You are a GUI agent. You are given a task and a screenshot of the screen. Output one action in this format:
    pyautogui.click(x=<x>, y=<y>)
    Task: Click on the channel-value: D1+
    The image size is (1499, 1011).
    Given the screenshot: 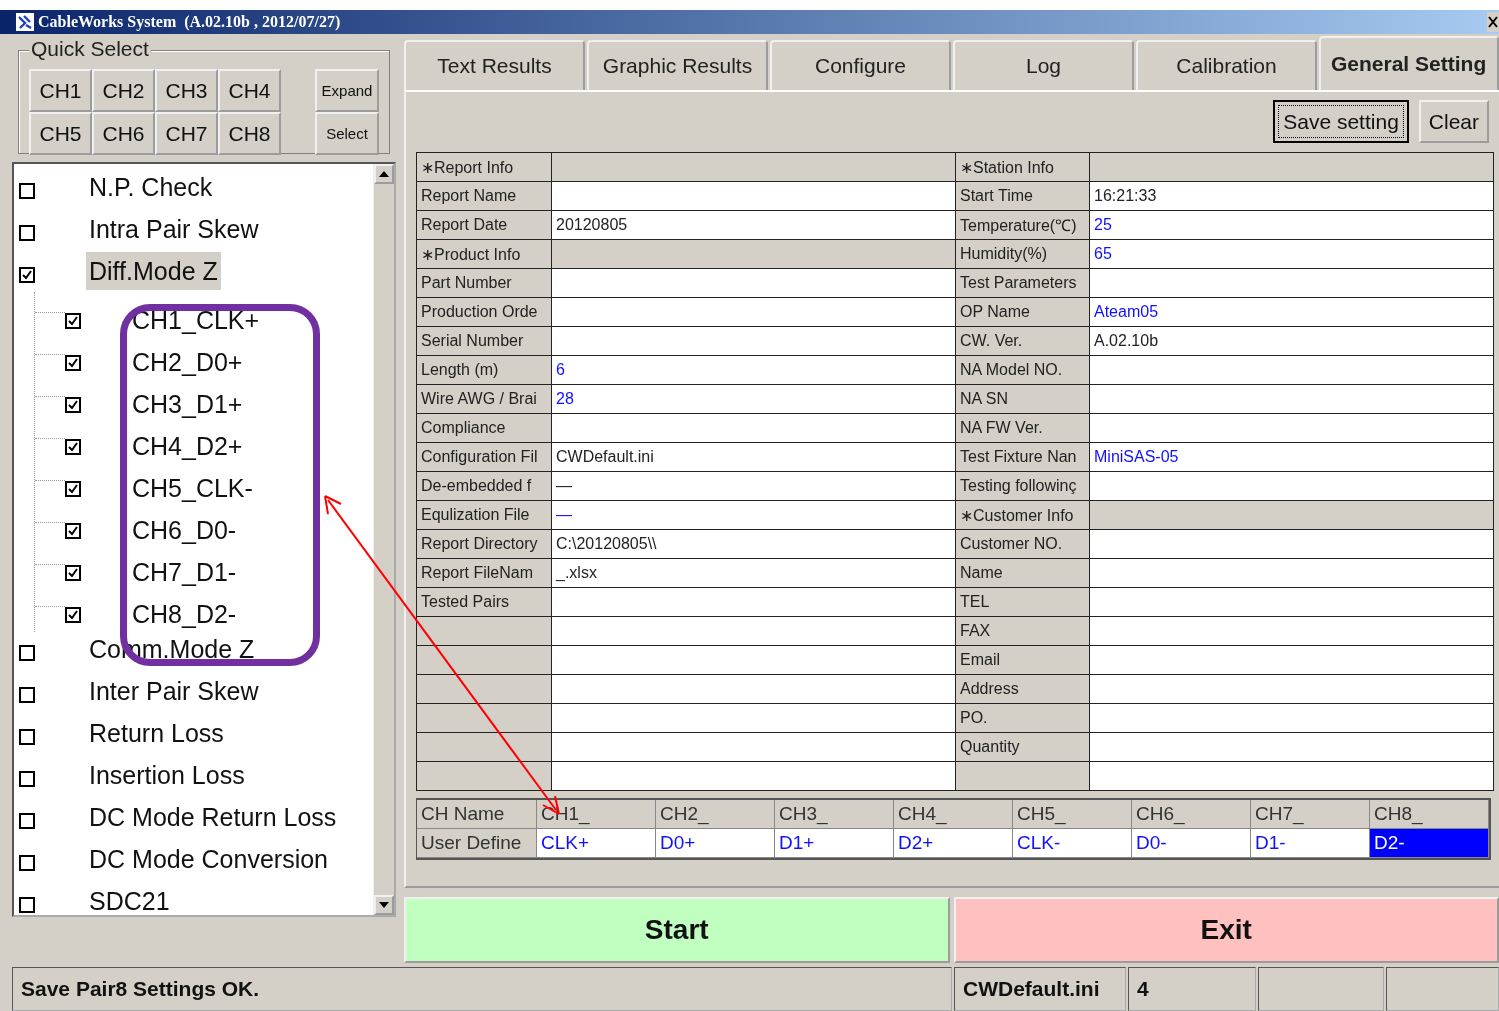 What is the action you would take?
    pyautogui.click(x=834, y=843)
    